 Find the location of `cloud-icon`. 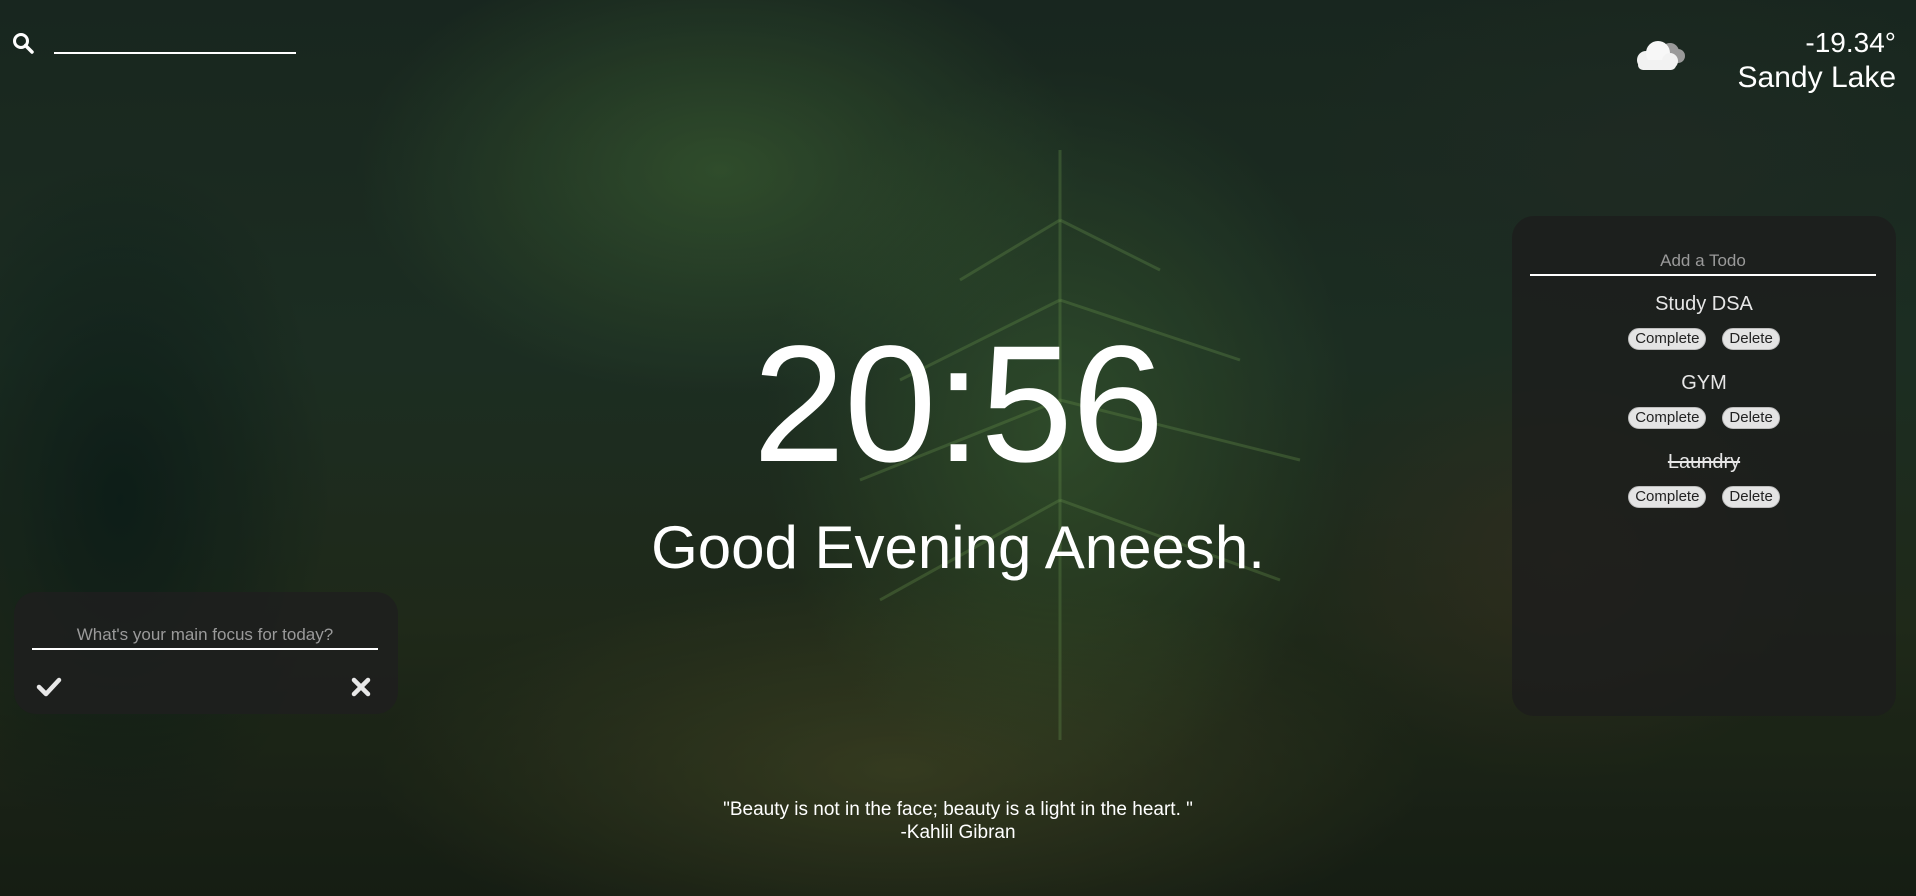

cloud-icon is located at coordinates (1659, 56).